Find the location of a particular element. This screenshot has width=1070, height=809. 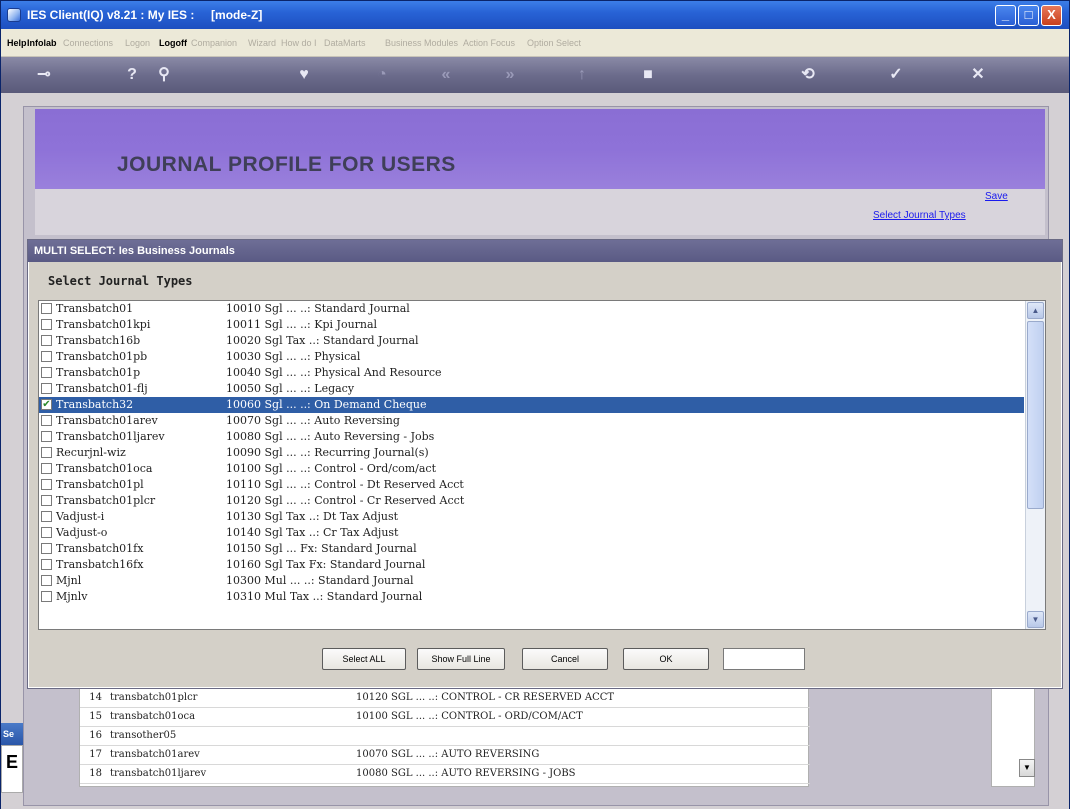

clock-icon: ◔ is located at coordinates (382, 75).